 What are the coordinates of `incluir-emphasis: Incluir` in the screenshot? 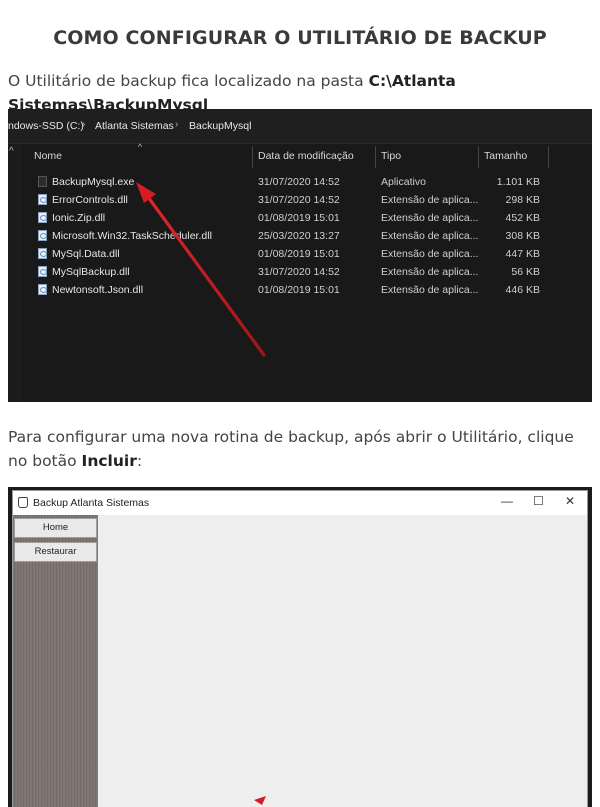 It's located at (109, 461).